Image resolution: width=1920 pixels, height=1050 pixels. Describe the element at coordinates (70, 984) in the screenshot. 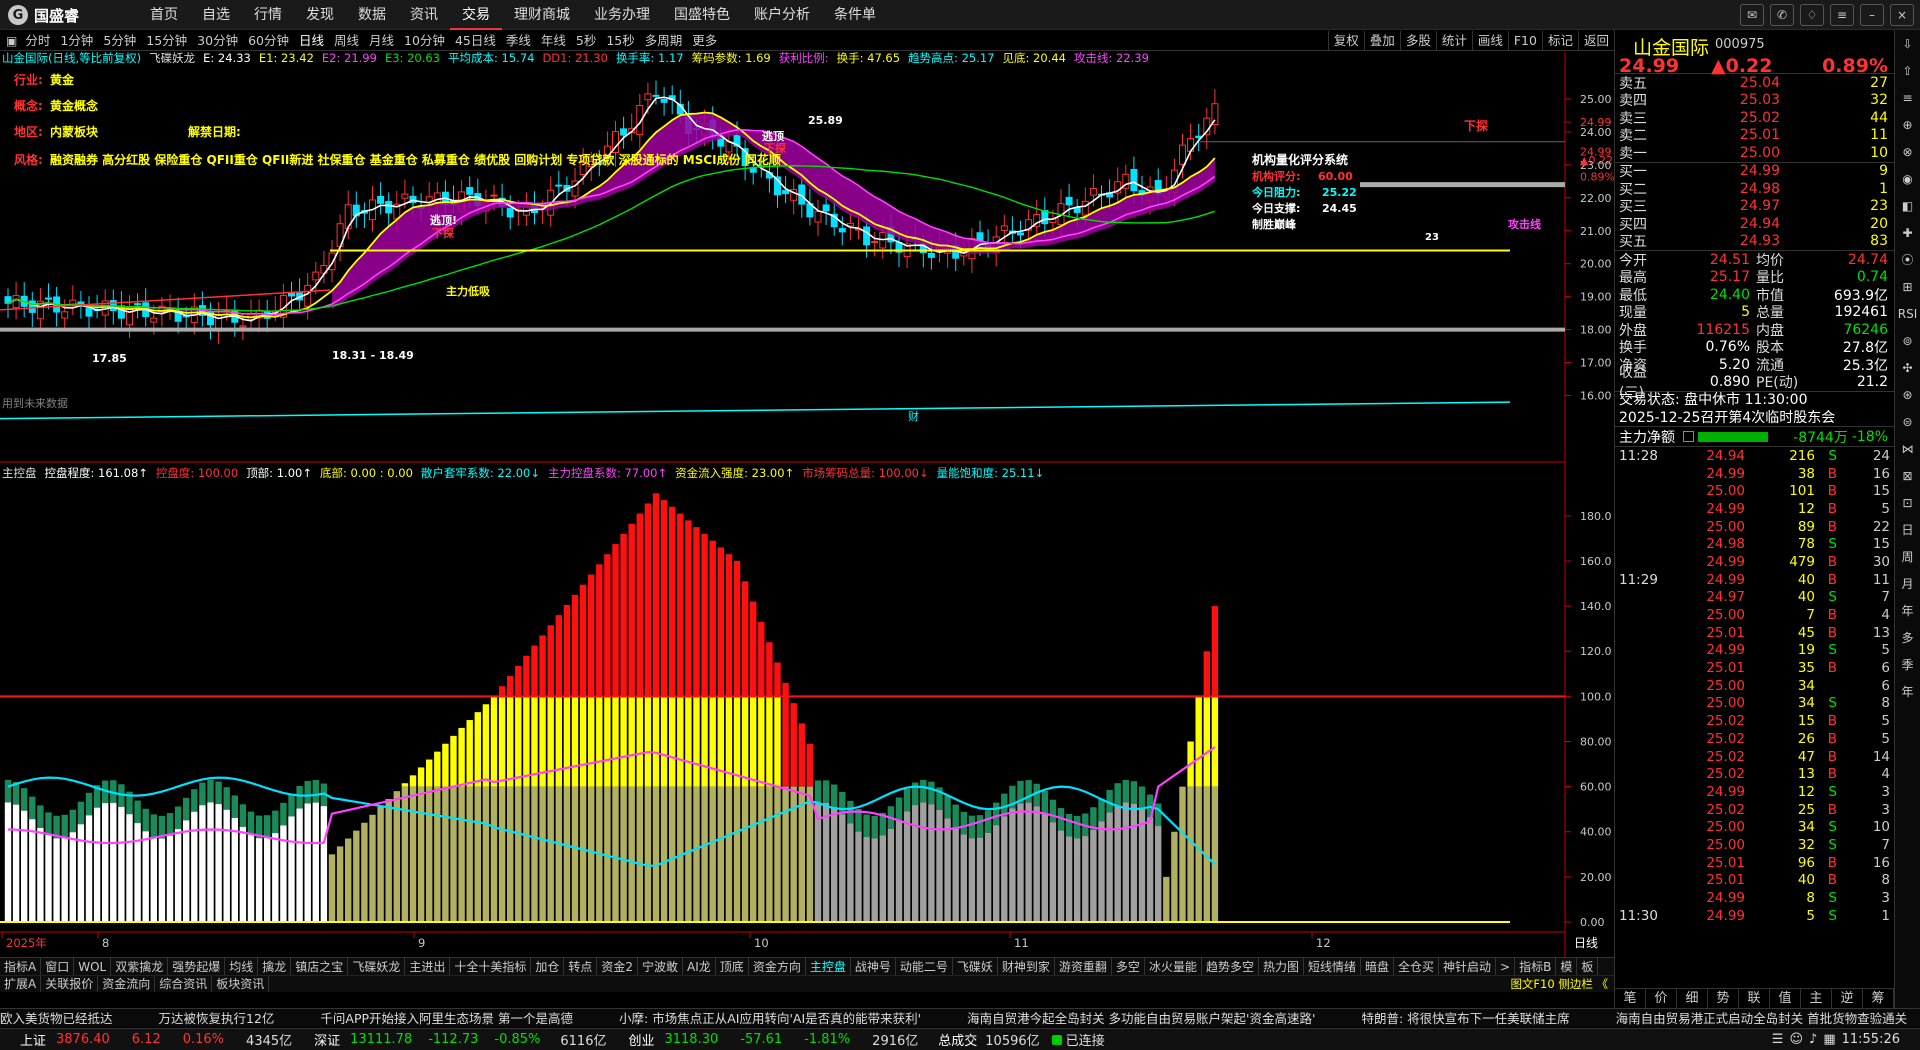

I see `extension-tab: 关联报价` at that location.